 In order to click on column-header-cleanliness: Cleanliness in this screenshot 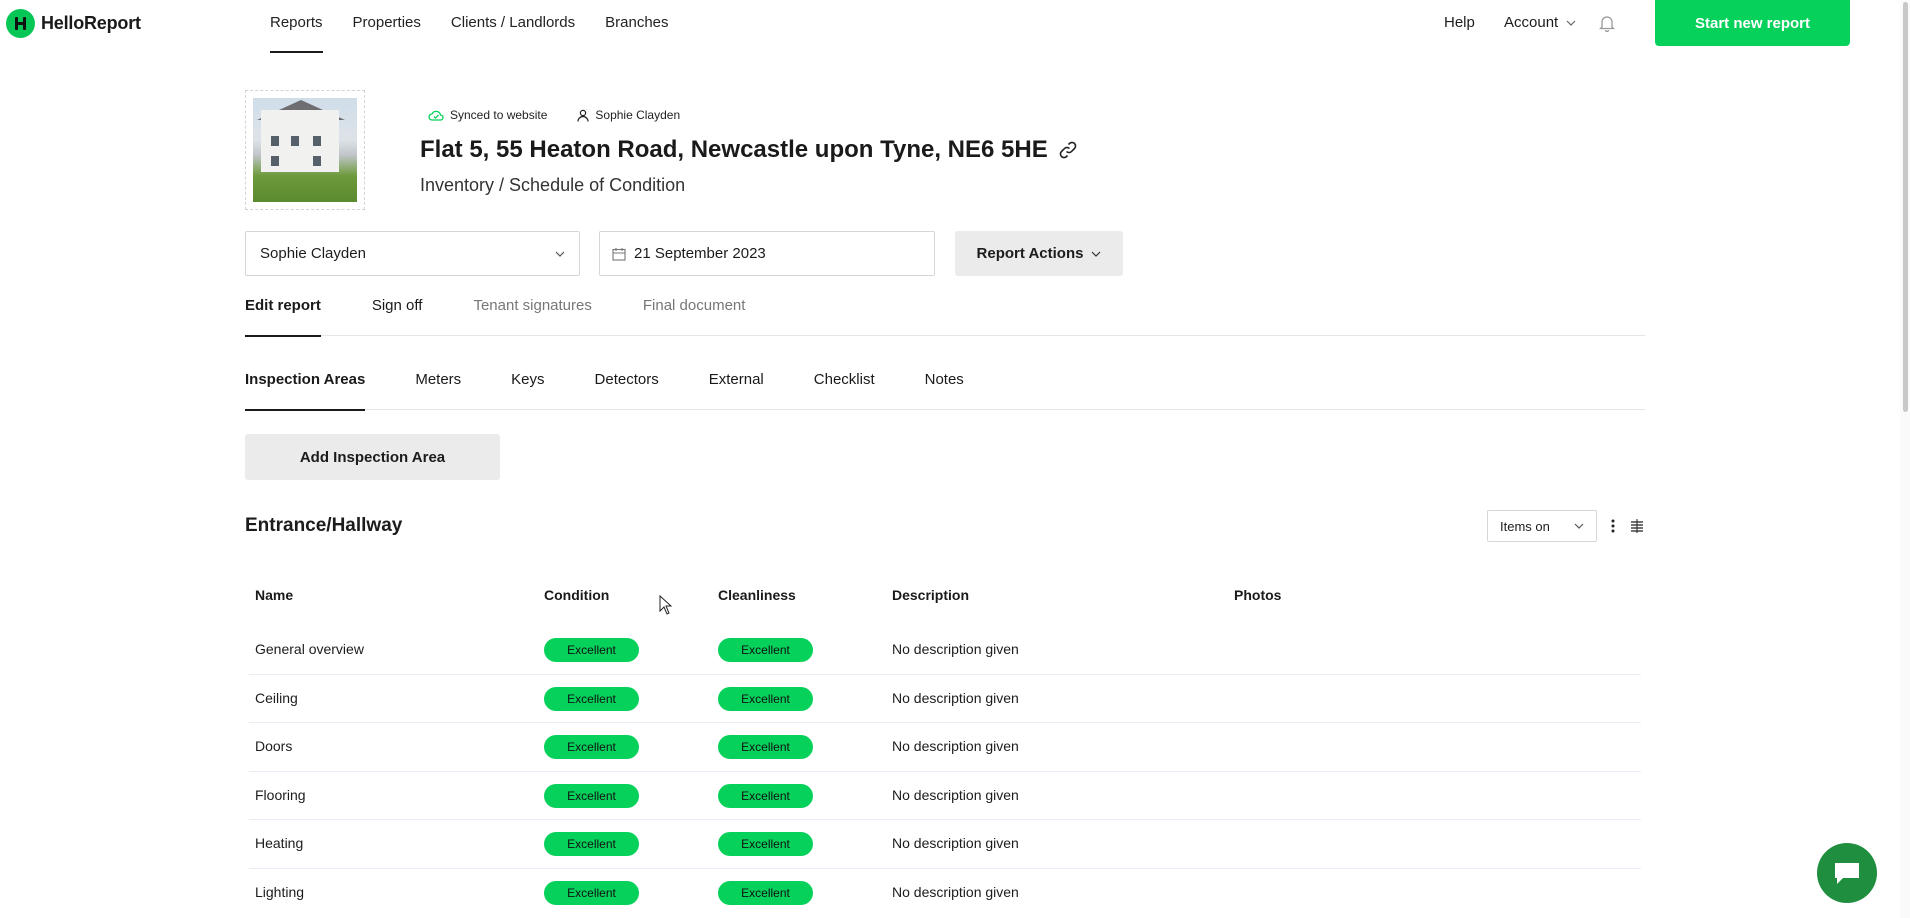, I will do `click(757, 595)`.